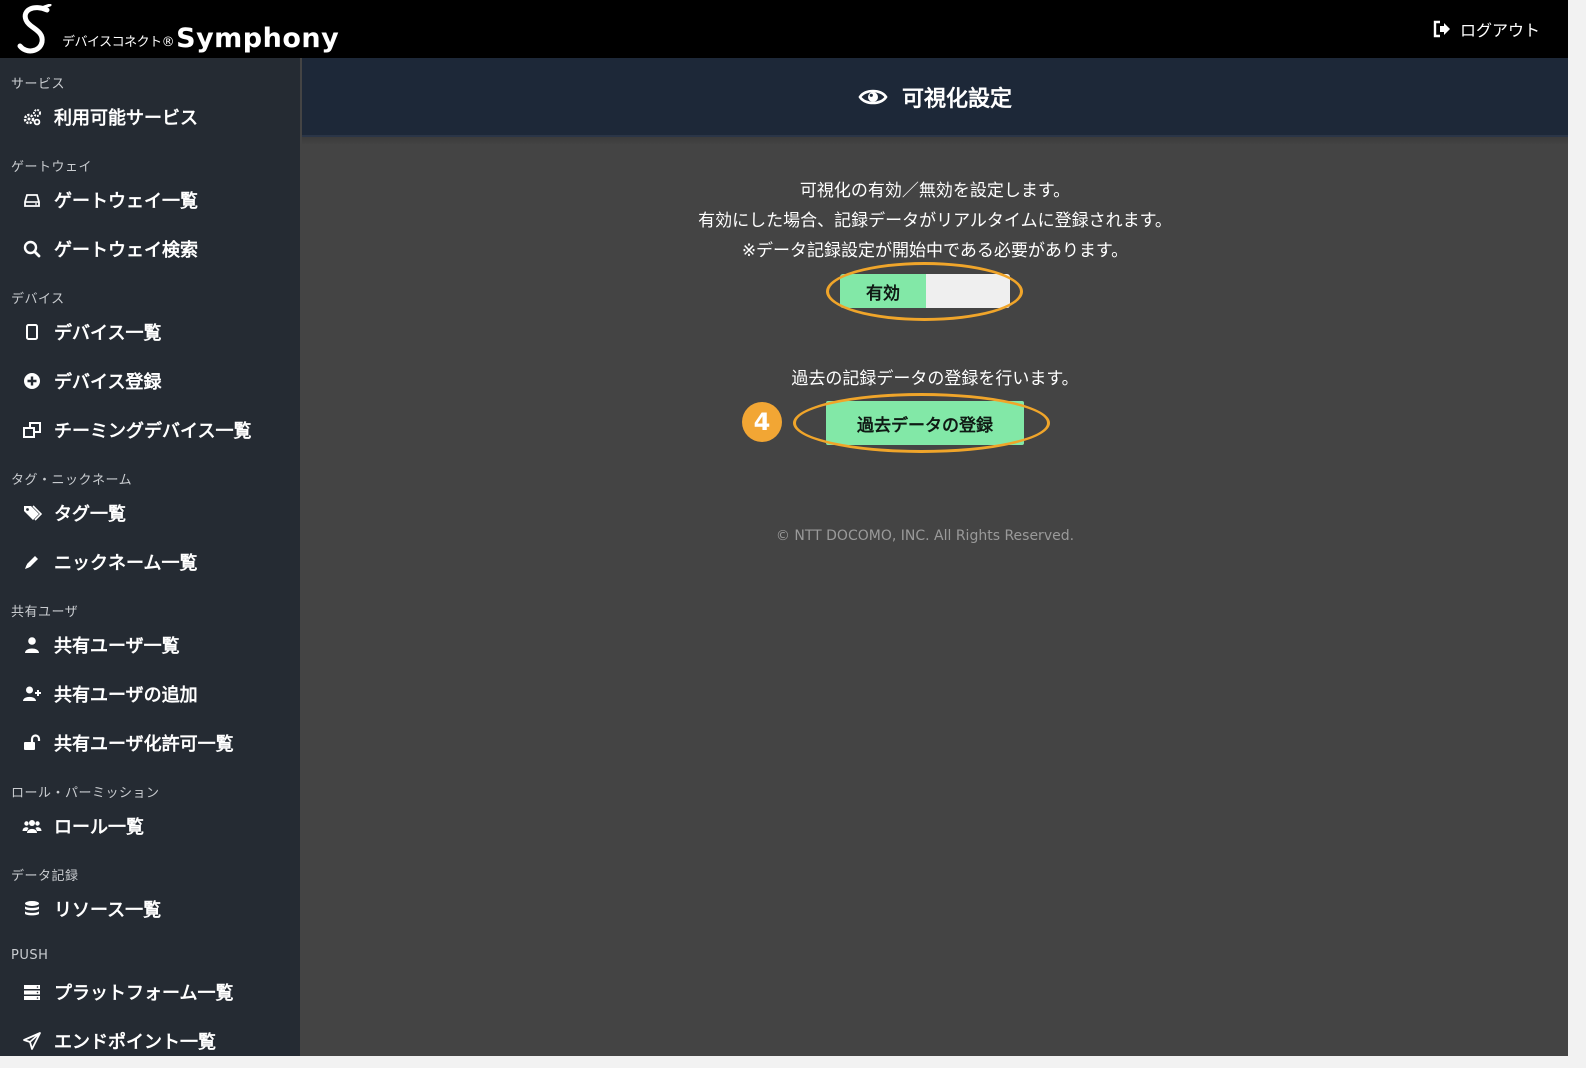 This screenshot has height=1068, width=1586. What do you see at coordinates (784, 29) in the screenshot?
I see `top-bar: デバイスコネクト® Symphony ログアウト` at bounding box center [784, 29].